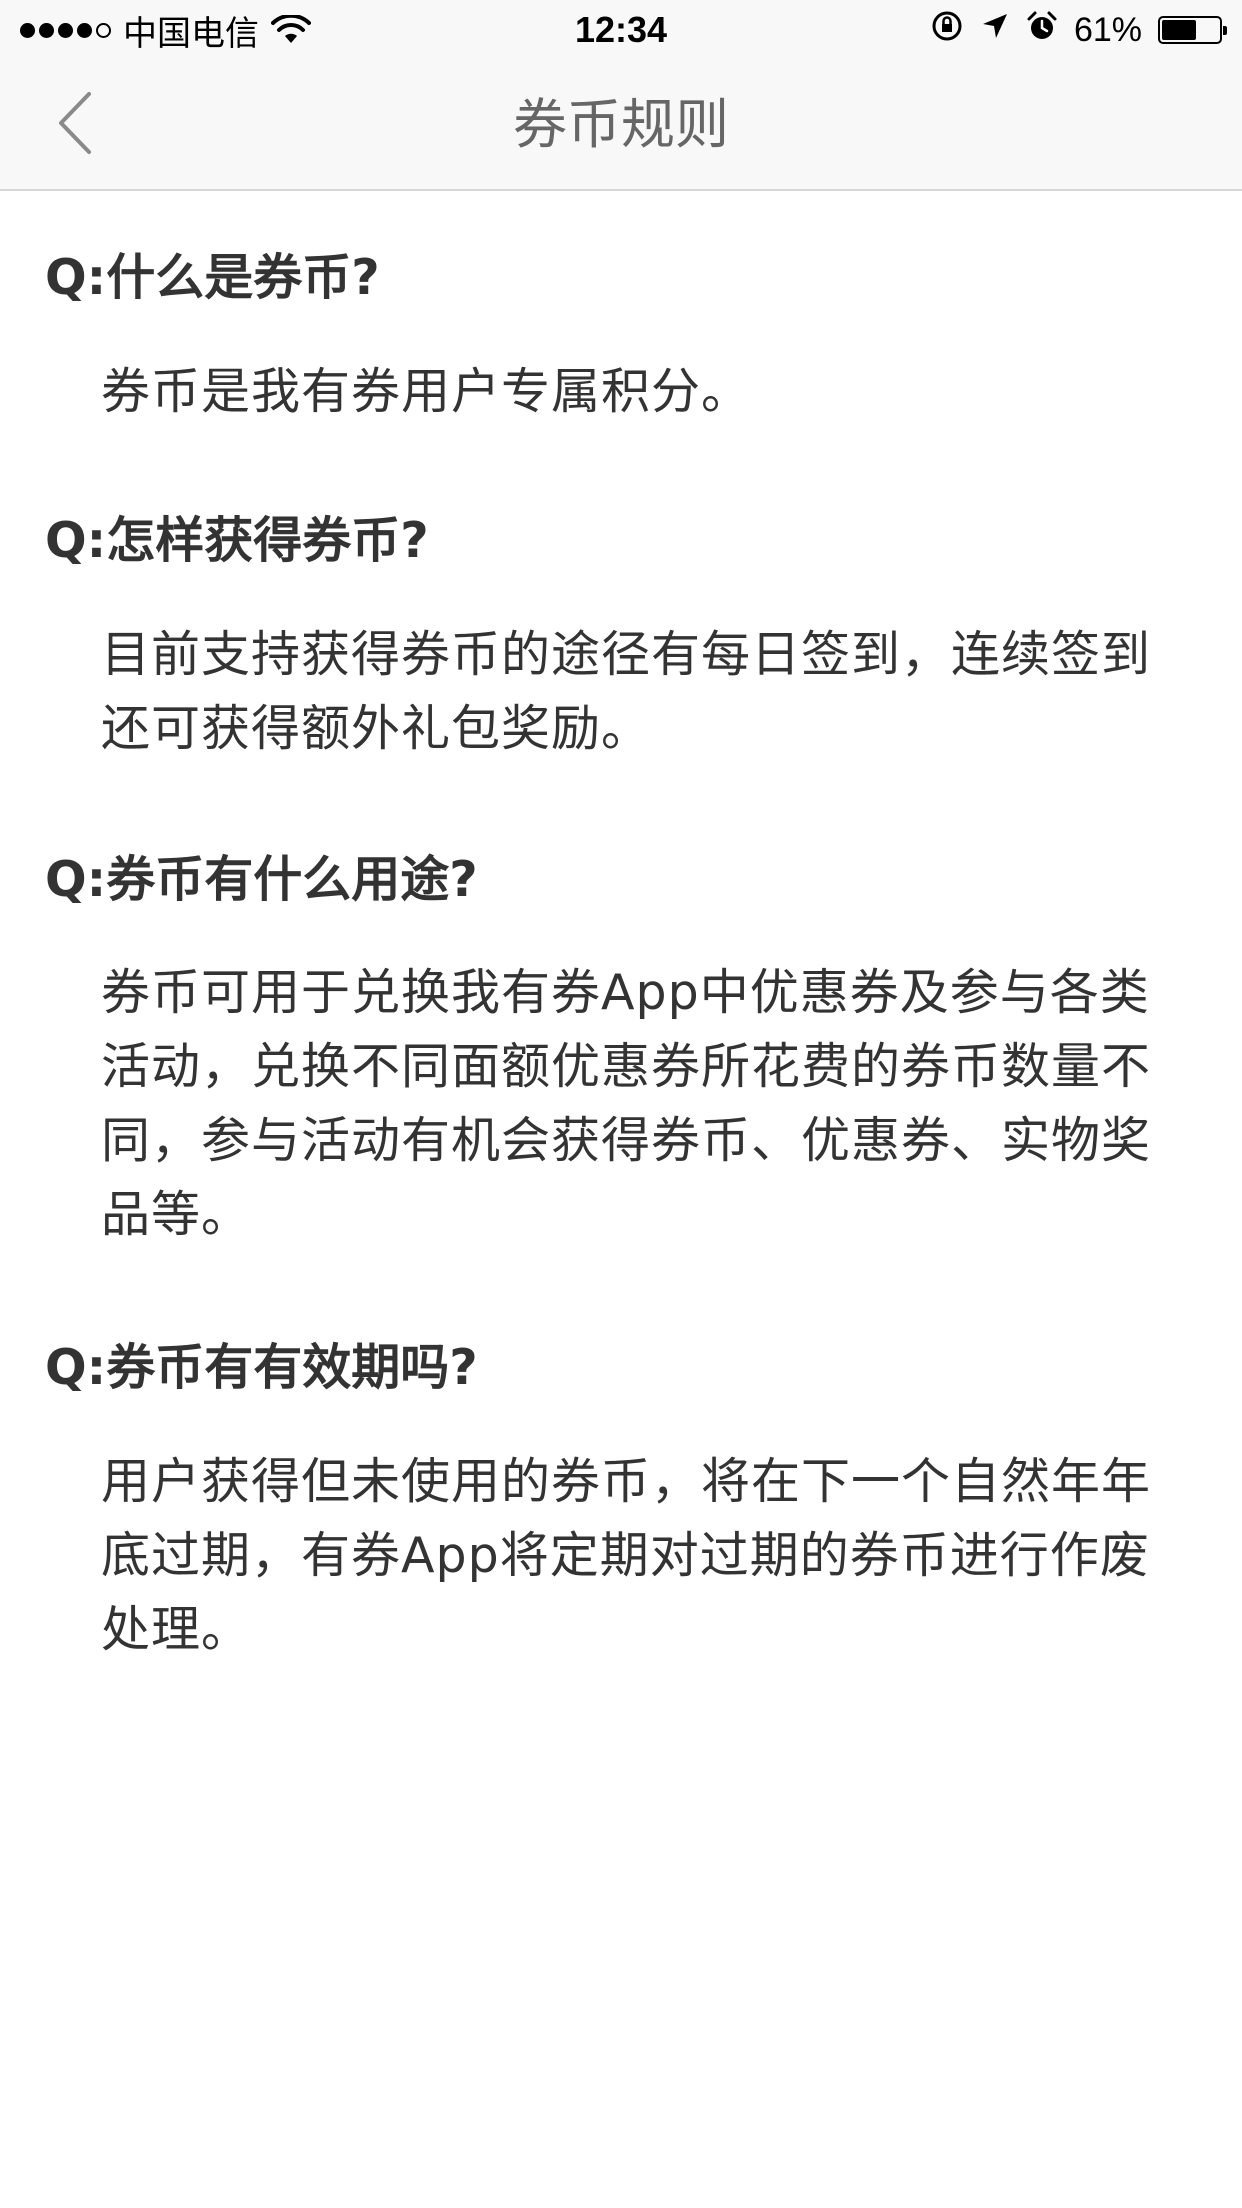  What do you see at coordinates (212, 277) in the screenshot?
I see `faq-question: Q:什么是券币?` at bounding box center [212, 277].